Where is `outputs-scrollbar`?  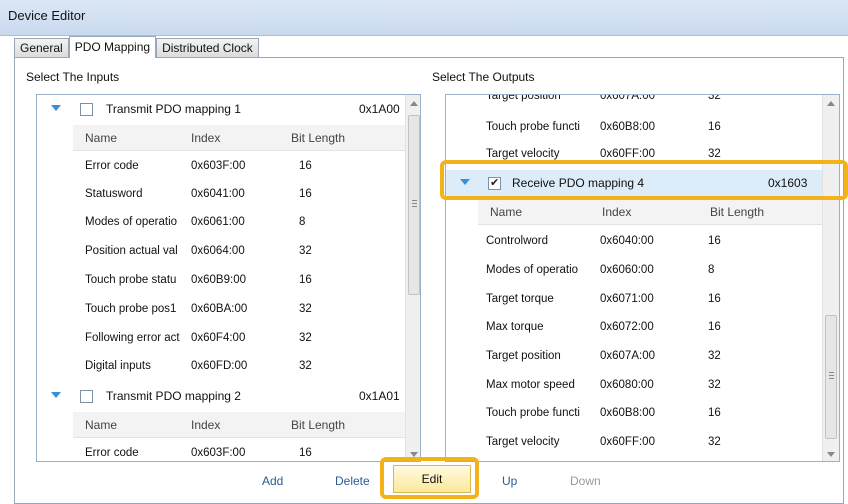
outputs-scrollbar is located at coordinates (830, 278).